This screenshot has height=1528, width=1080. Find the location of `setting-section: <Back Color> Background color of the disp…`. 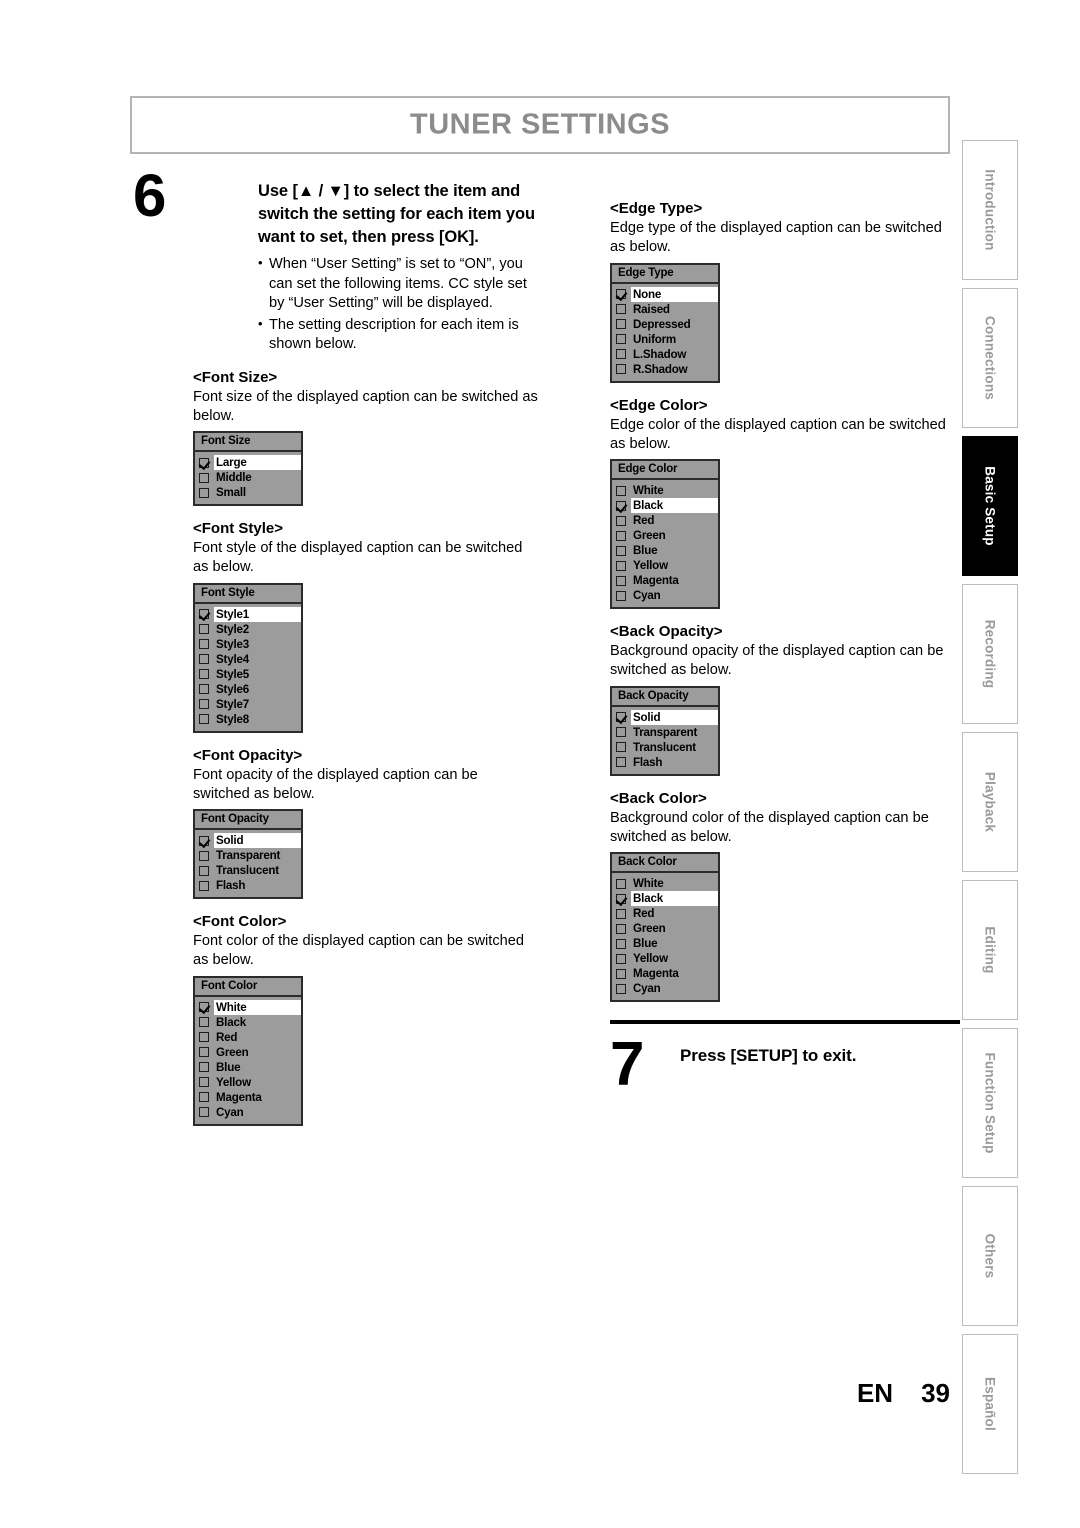

setting-section: <Back Color> Background color of the disp… is located at coordinates (785, 896).